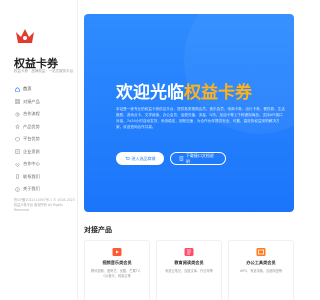 This screenshot has height=300, width=320. Describe the element at coordinates (31, 188) in the screenshot. I see `sidebar-item-label: 关于我们` at that location.